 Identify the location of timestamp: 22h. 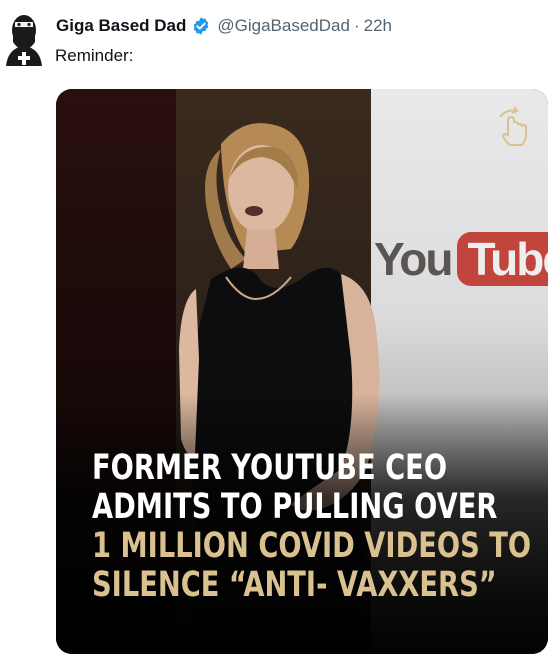
(378, 26).